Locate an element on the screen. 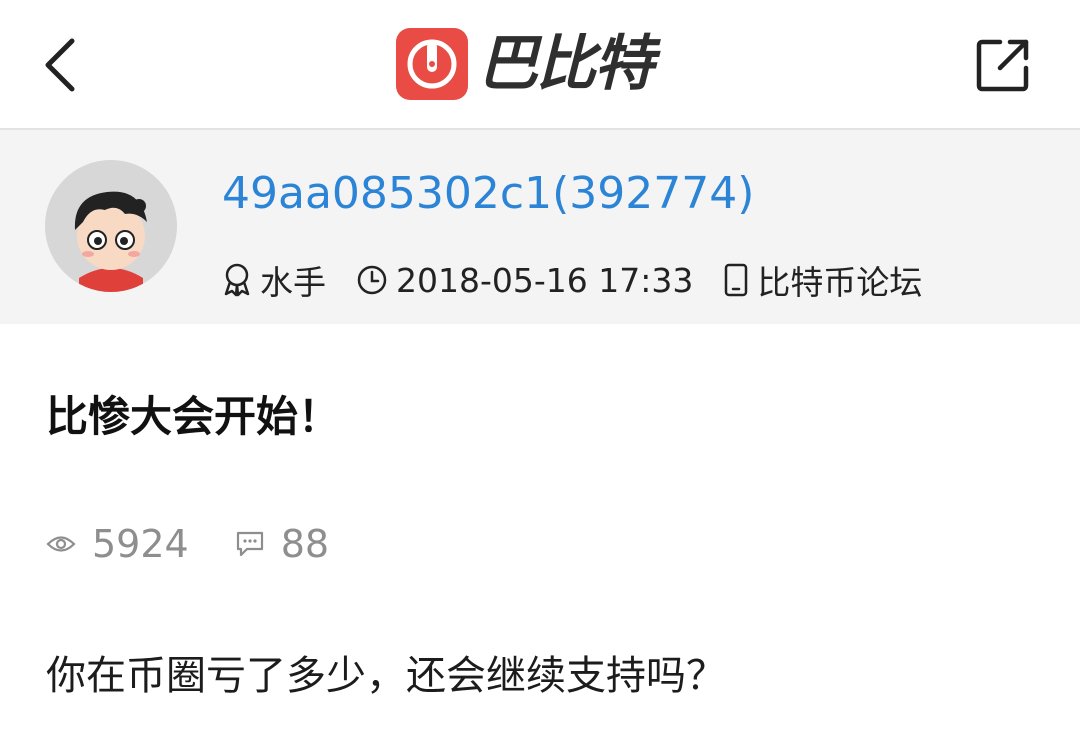  post-title: 比惨大会开始！ is located at coordinates (193, 416).